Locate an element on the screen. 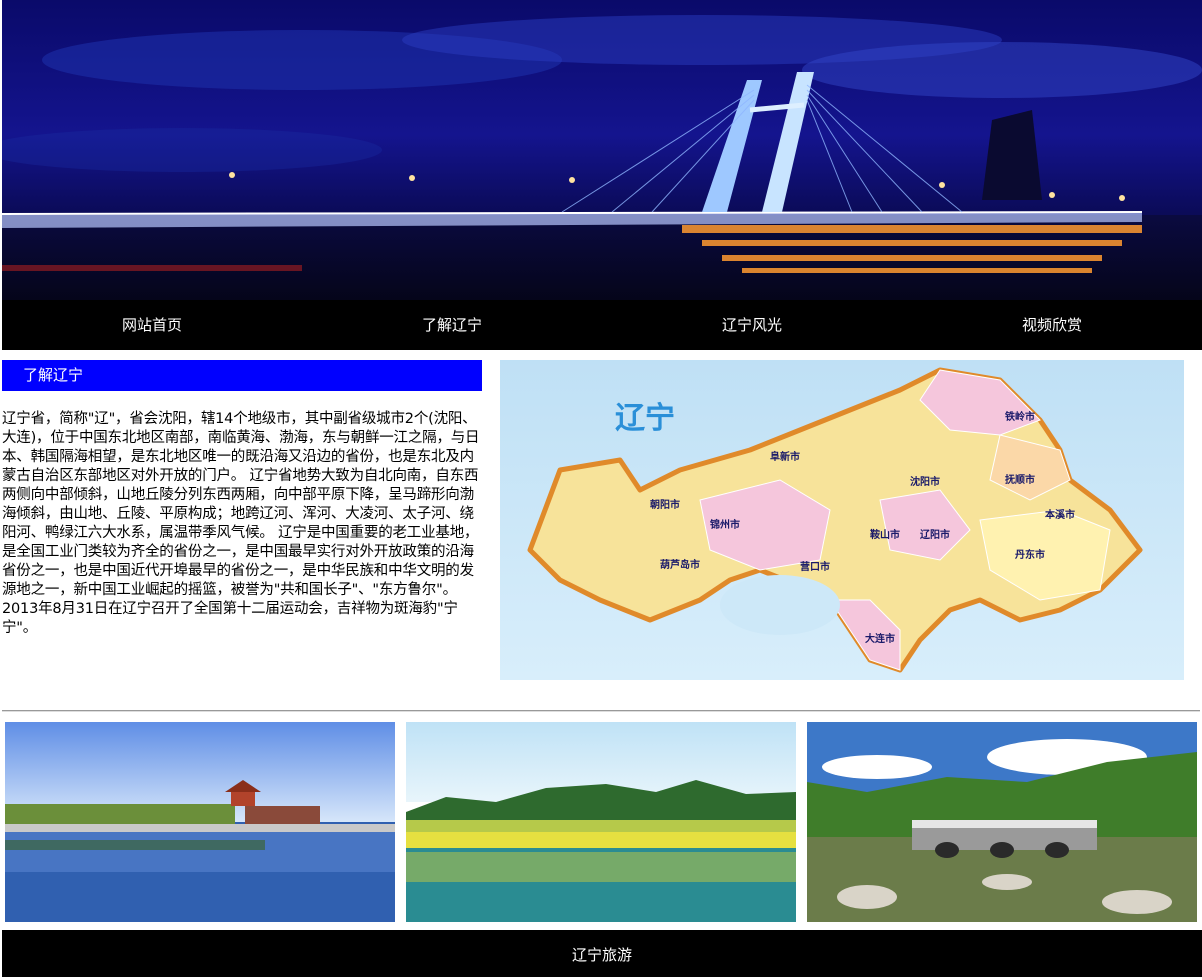 This screenshot has height=980, width=1202. map-label-yingkou: 营口市 is located at coordinates (815, 566).